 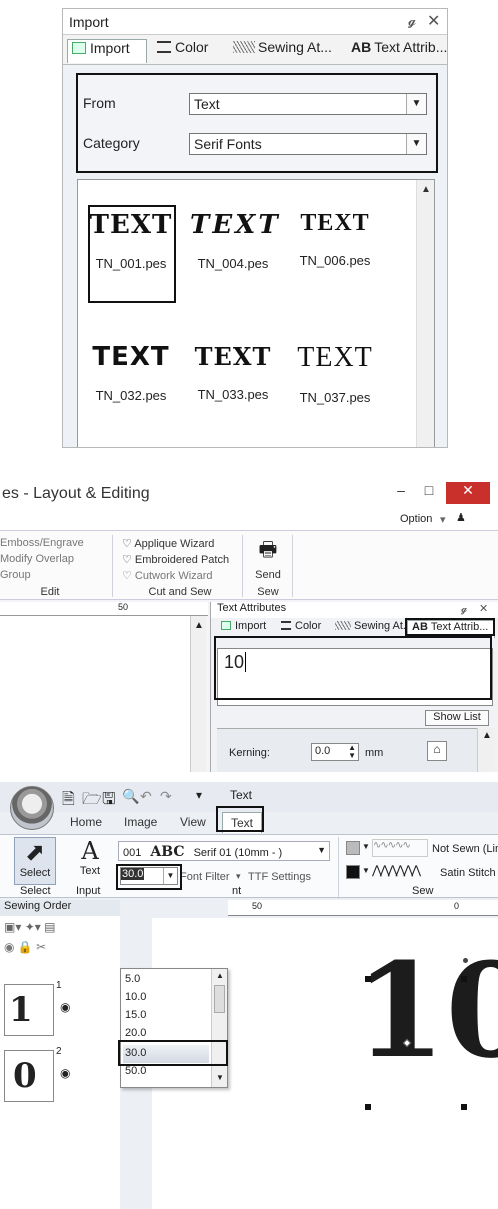 What do you see at coordinates (425, 313) in the screenshot?
I see `thumbnail-scrollbar: ▲` at bounding box center [425, 313].